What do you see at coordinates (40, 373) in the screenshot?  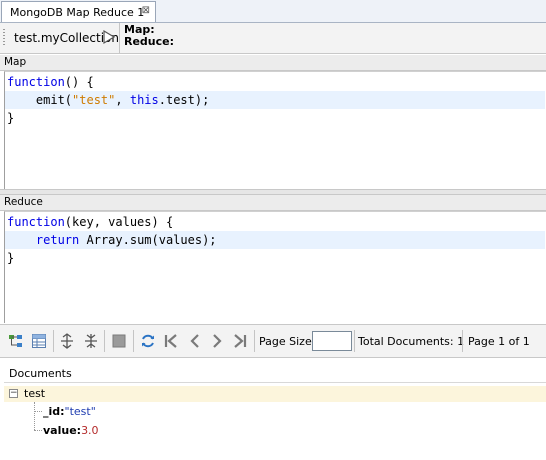 I see `documents-header-label: Documents` at bounding box center [40, 373].